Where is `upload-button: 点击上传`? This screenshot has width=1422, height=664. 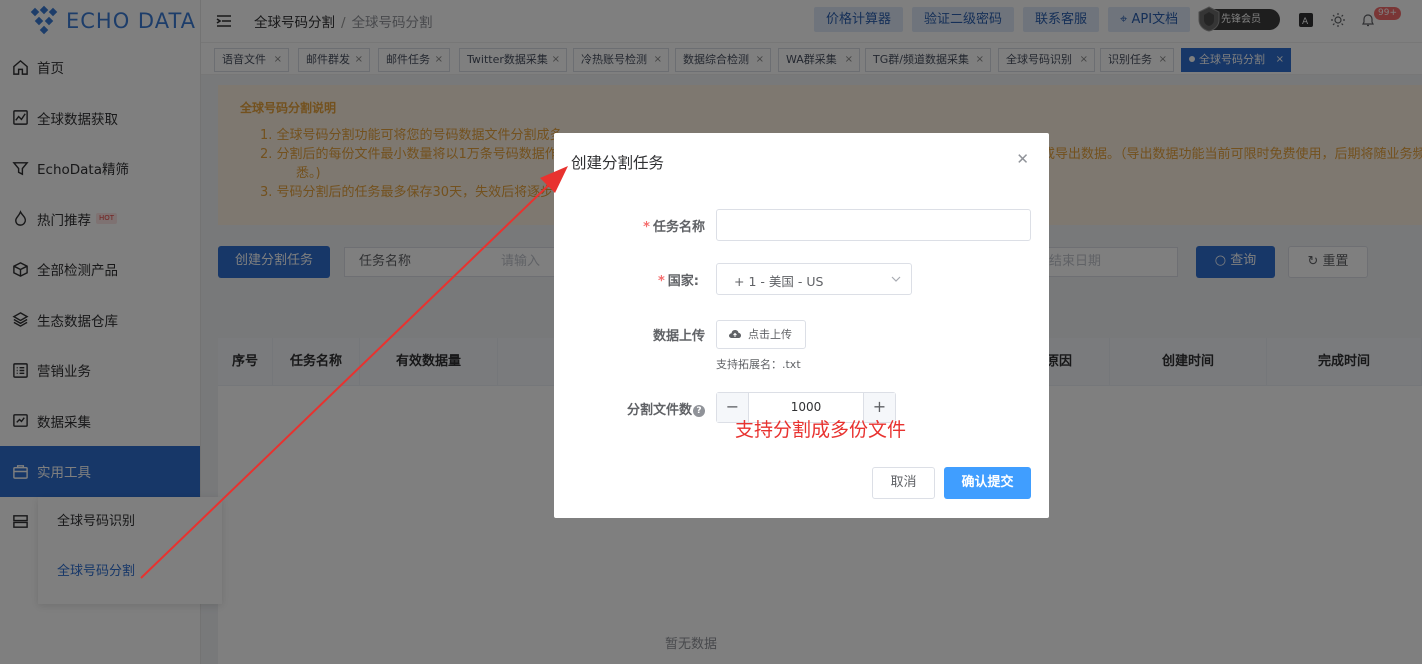
upload-button: 点击上传 is located at coordinates (761, 334).